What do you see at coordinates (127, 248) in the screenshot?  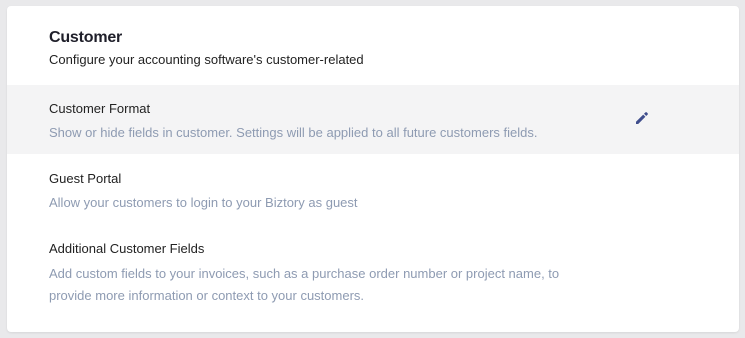 I see `setting-title: Additional Customer Fields` at bounding box center [127, 248].